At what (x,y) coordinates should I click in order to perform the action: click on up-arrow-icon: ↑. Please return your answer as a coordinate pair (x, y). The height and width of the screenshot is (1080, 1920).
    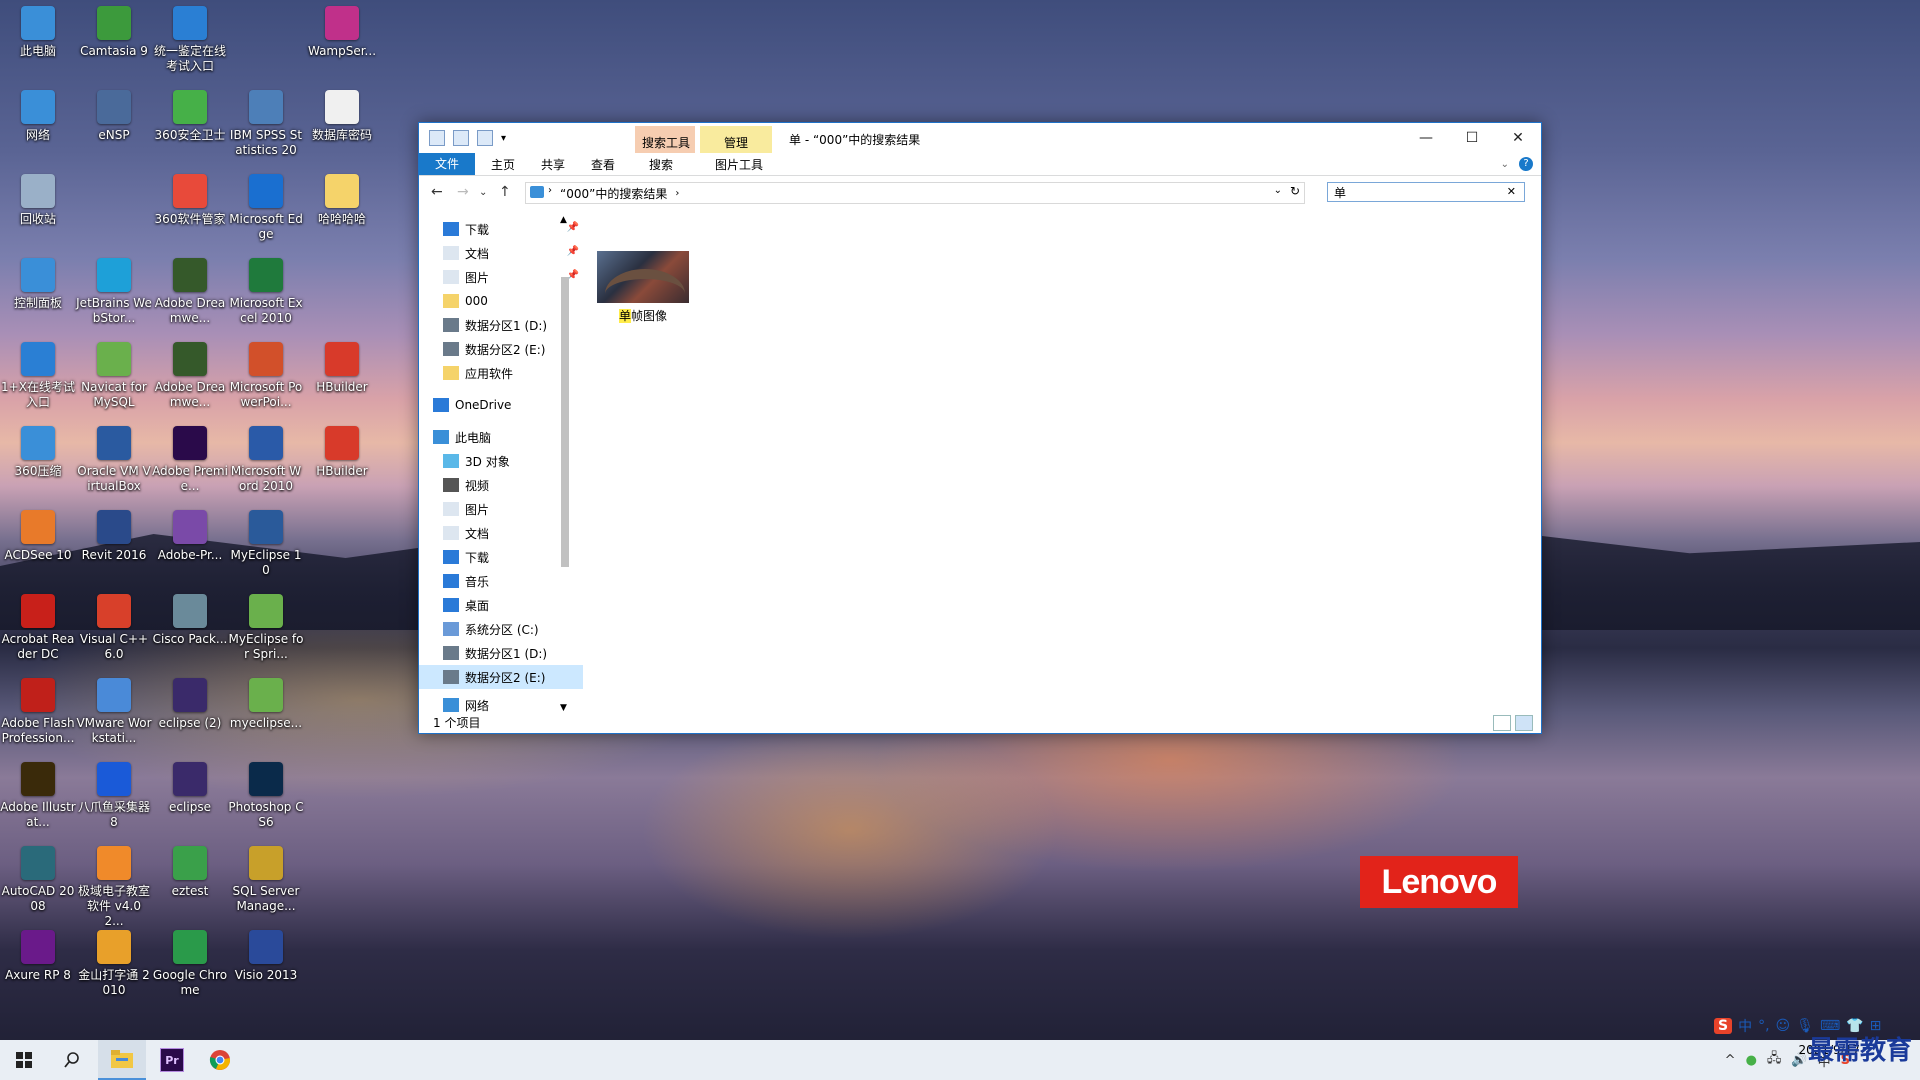
    Looking at the image, I should click on (505, 192).